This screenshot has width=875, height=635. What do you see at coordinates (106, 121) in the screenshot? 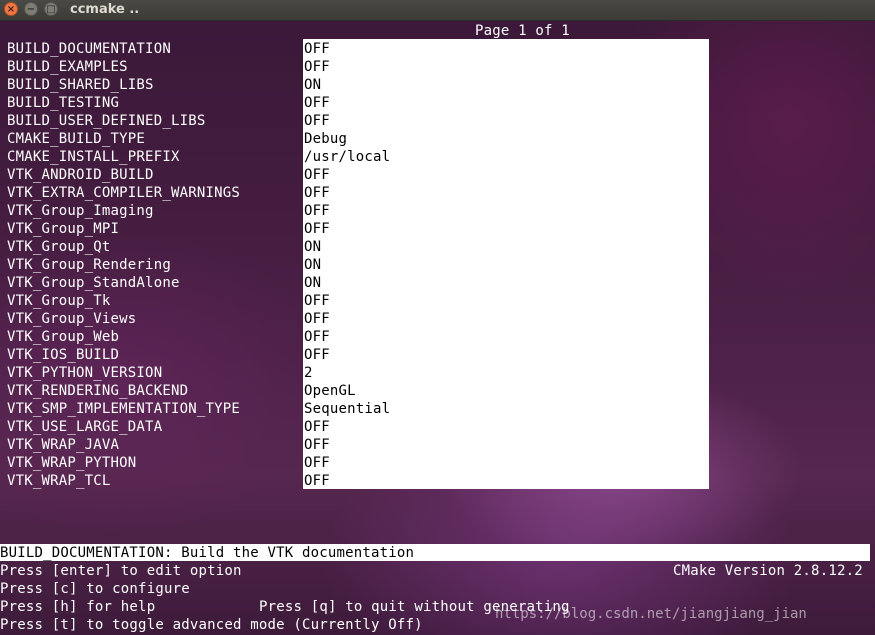
I see `option-name: BUILD_USER_DEFINED_LIBS` at bounding box center [106, 121].